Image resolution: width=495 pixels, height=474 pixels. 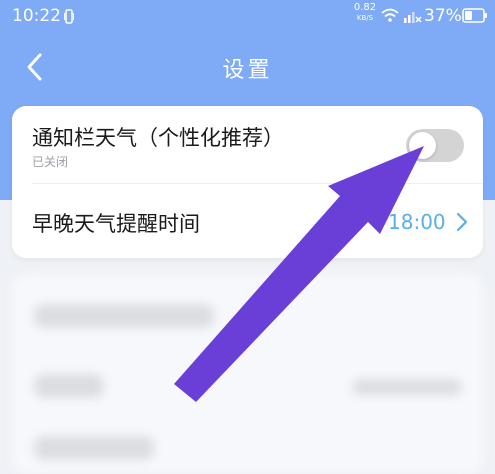 What do you see at coordinates (50, 162) in the screenshot?
I see `notification-weather-status: 已关闭` at bounding box center [50, 162].